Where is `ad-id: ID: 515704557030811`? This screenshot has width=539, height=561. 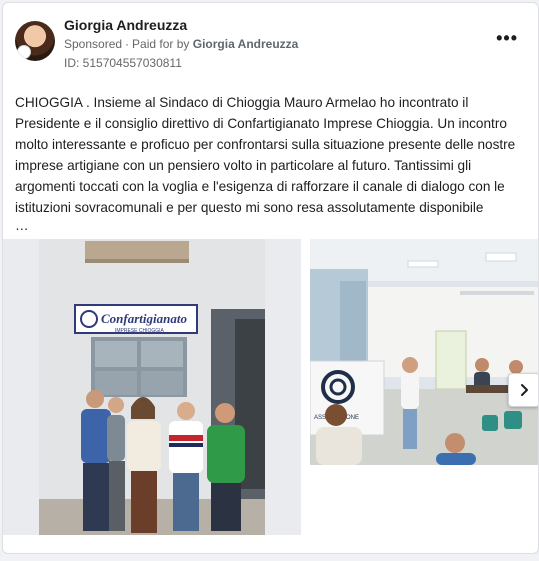
ad-id: ID: 515704557030811 is located at coordinates (123, 63).